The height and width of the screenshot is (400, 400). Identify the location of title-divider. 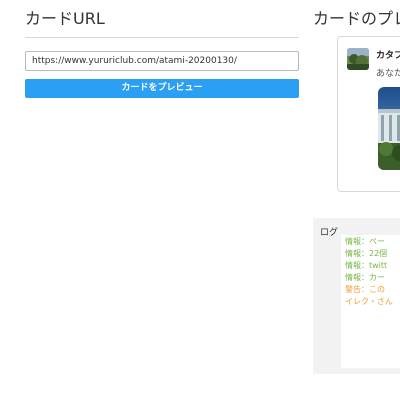
(162, 37).